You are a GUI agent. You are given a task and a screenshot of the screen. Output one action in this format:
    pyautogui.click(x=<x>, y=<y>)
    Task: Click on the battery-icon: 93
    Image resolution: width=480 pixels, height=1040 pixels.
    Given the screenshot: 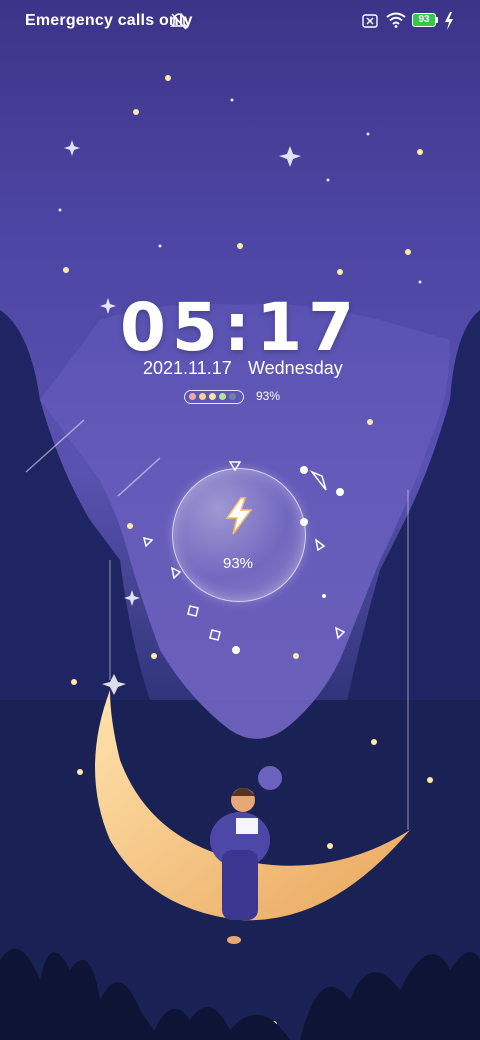 What is the action you would take?
    pyautogui.click(x=426, y=21)
    